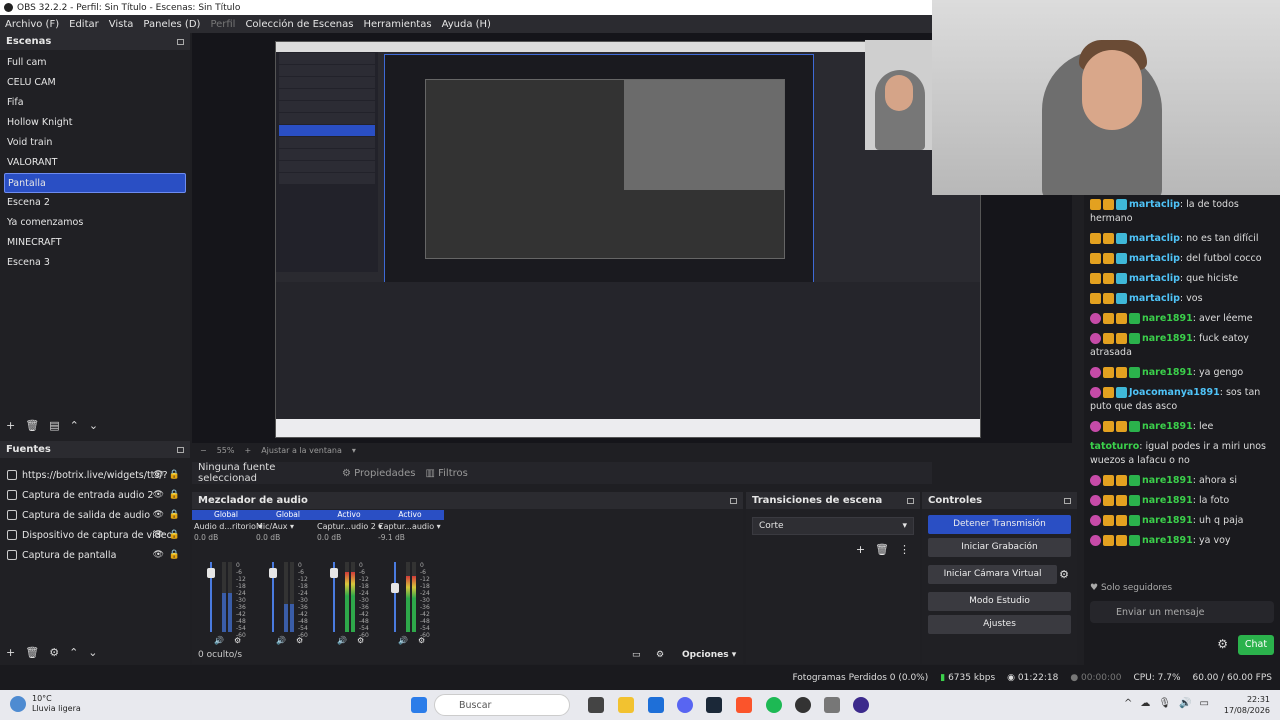  I want to click on scene-item: Fifa, so click(95, 103).